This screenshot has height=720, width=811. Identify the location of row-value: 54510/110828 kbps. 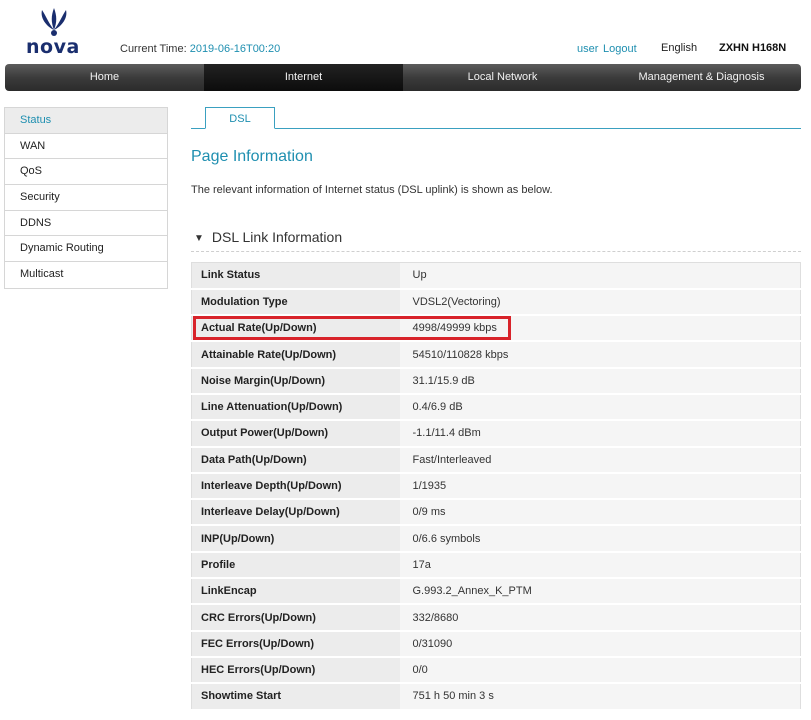
(600, 355).